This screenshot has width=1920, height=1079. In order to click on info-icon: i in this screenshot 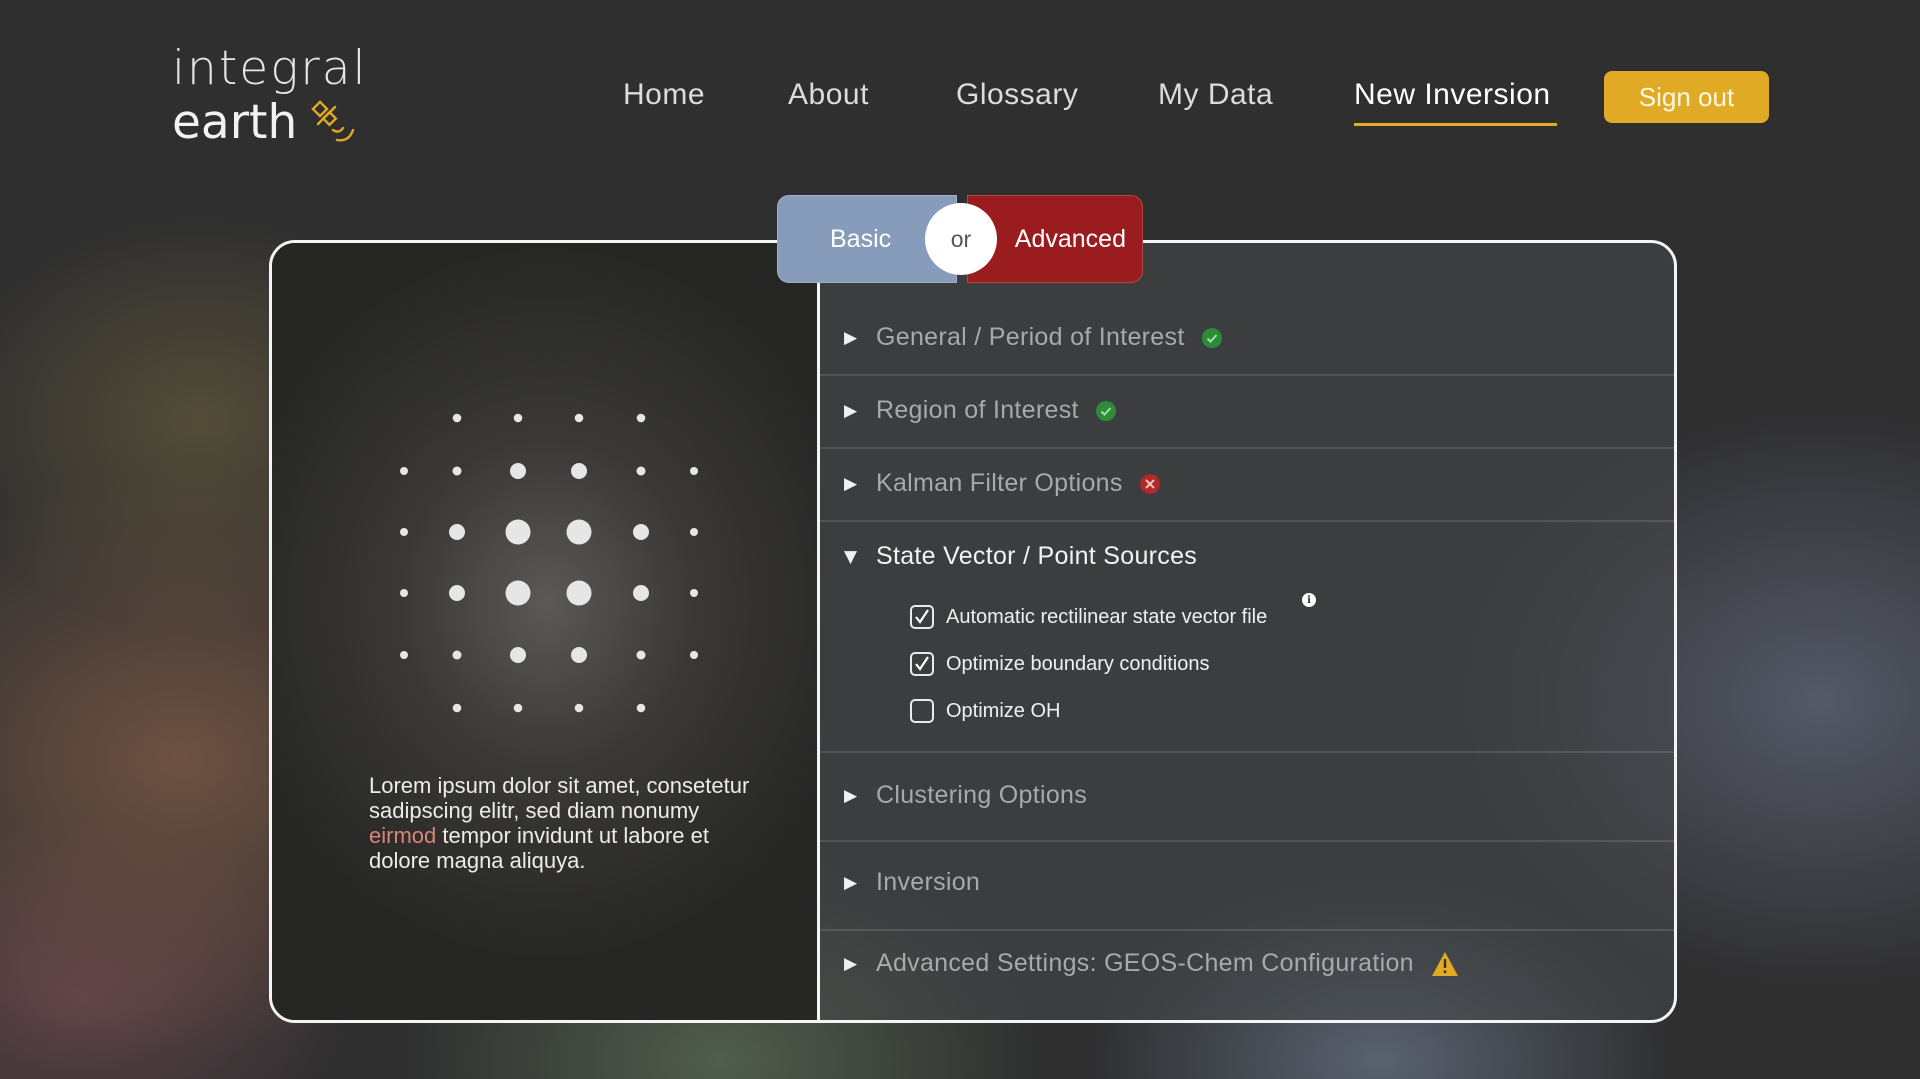, I will do `click(1309, 600)`.